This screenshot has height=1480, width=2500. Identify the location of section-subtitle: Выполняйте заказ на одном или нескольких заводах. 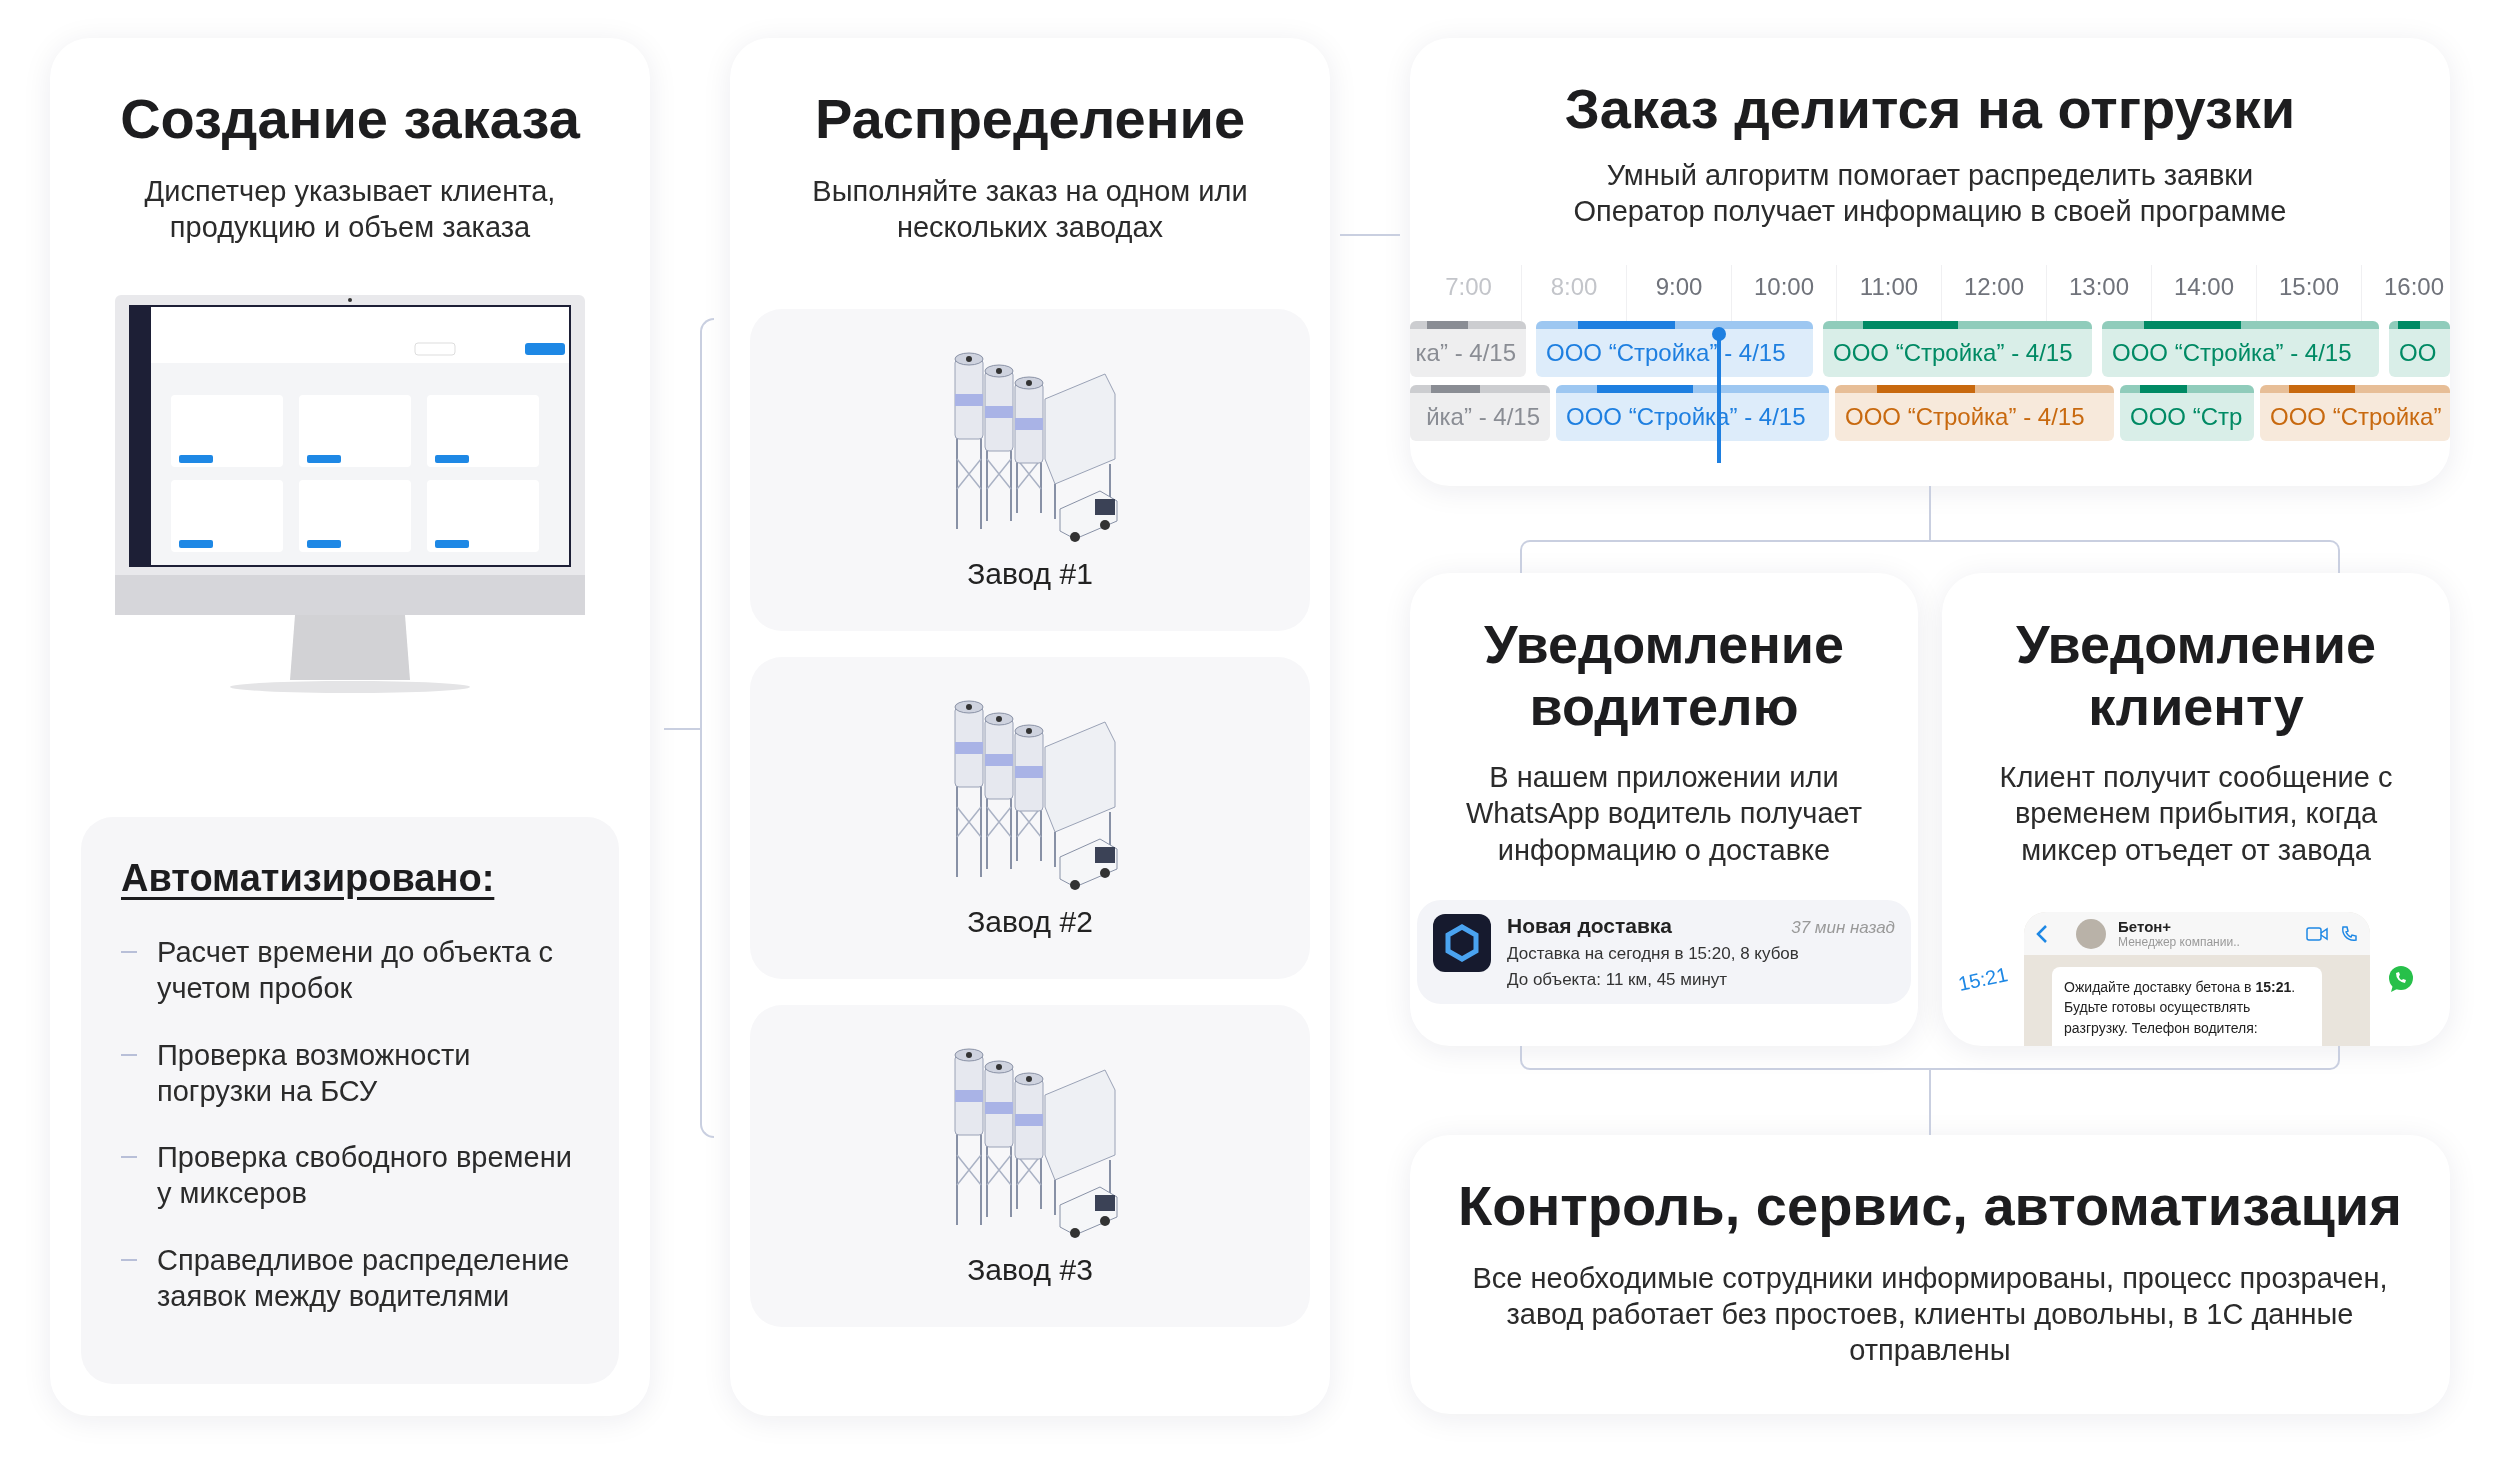
(1030, 209).